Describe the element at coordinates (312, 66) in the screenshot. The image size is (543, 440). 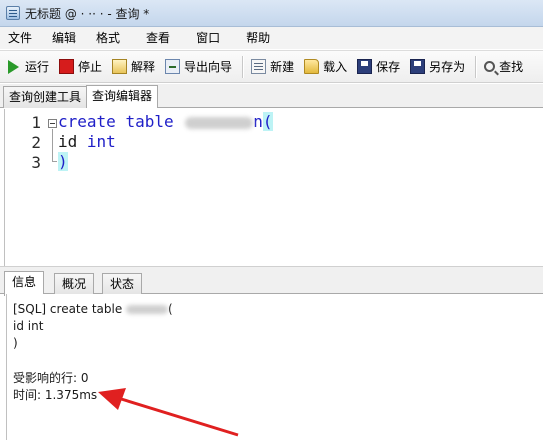
I see `folder-icon` at that location.